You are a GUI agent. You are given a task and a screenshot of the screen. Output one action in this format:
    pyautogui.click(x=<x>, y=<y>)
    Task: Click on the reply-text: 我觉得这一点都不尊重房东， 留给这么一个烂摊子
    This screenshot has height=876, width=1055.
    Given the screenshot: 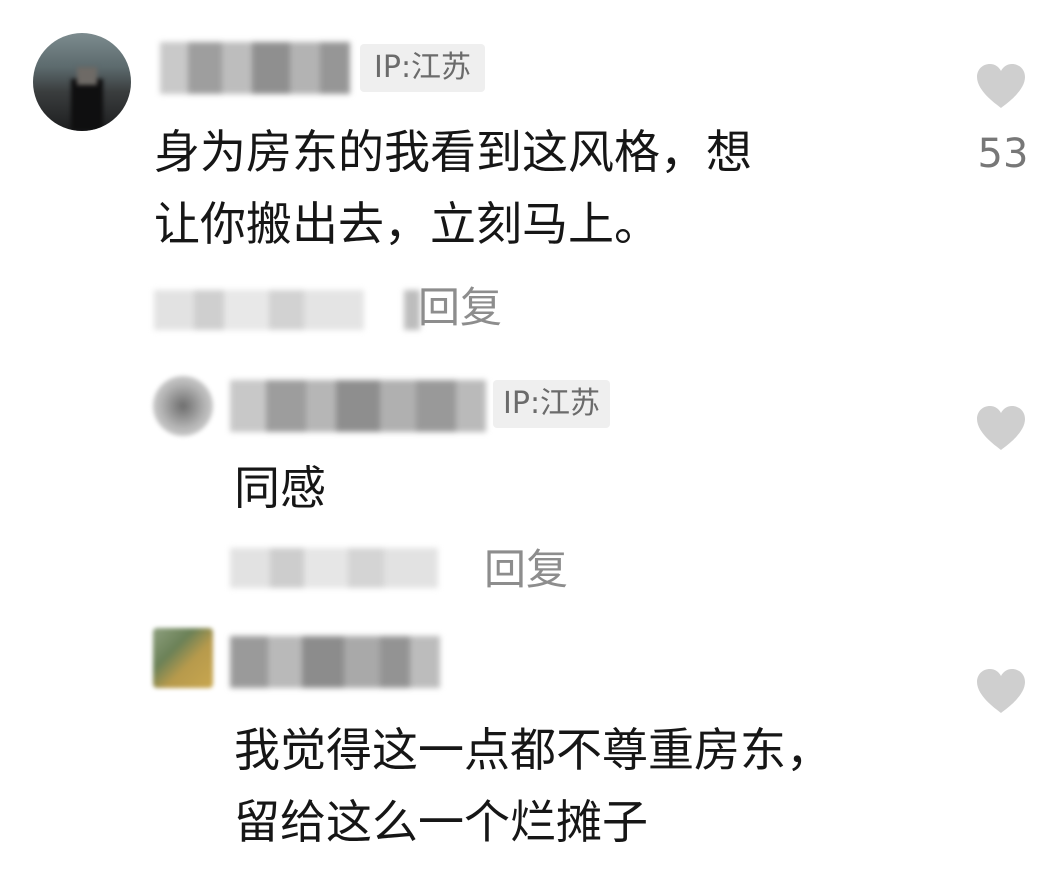 What is the action you would take?
    pyautogui.click(x=533, y=786)
    